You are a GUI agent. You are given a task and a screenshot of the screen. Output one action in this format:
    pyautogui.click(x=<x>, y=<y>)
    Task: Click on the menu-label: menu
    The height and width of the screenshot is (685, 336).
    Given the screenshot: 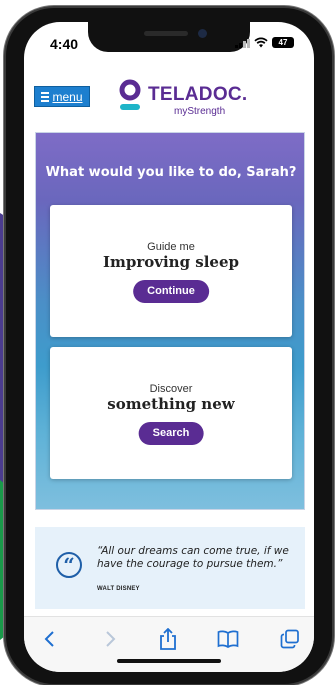 What is the action you would take?
    pyautogui.click(x=67, y=96)
    